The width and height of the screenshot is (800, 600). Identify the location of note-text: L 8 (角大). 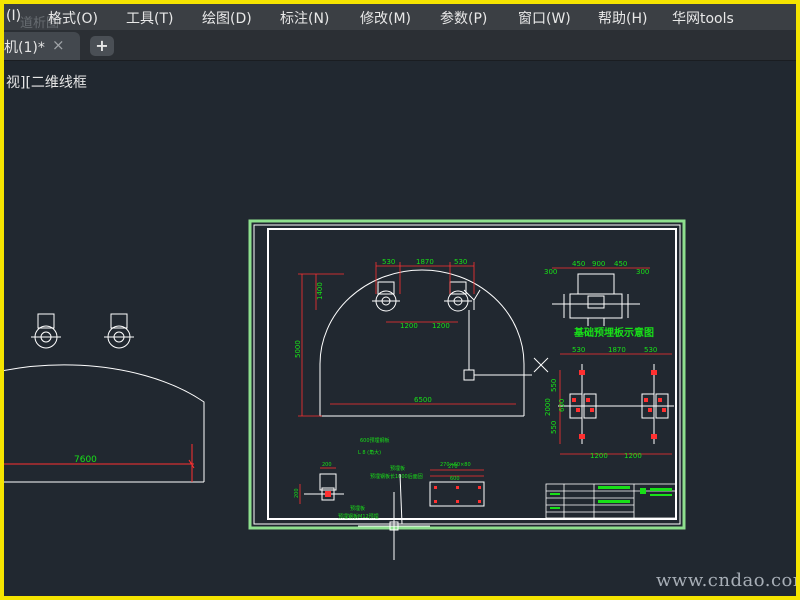
(369, 452).